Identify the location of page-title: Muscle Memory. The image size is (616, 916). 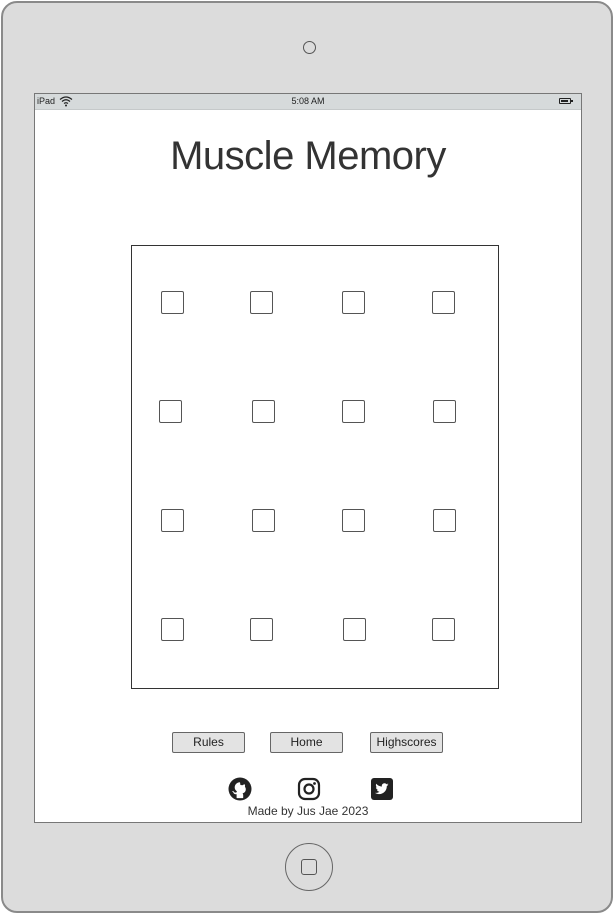
(308, 156).